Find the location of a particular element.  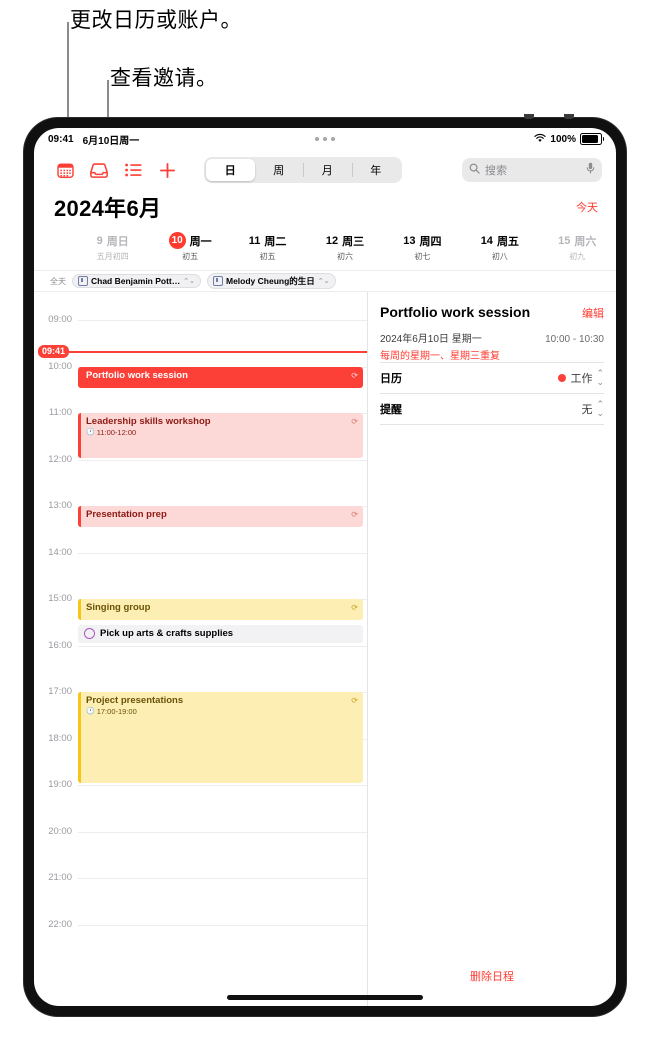

event-title: Presentation prep is located at coordinates (126, 514).